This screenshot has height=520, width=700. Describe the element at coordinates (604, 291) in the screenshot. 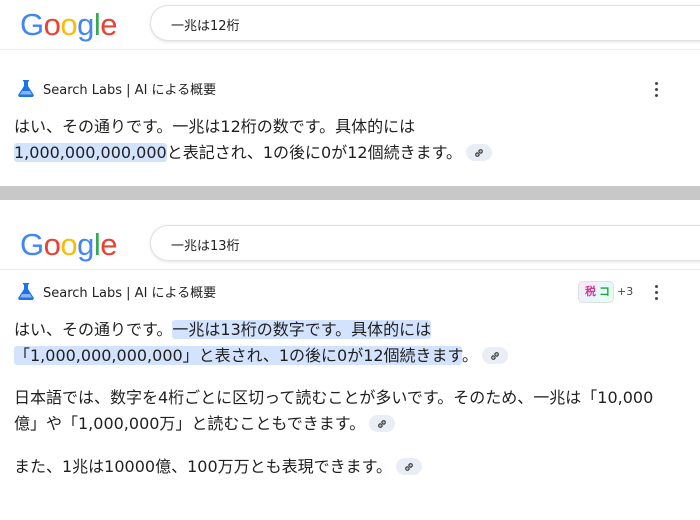

I see `source-thumbnail-text: コ` at that location.